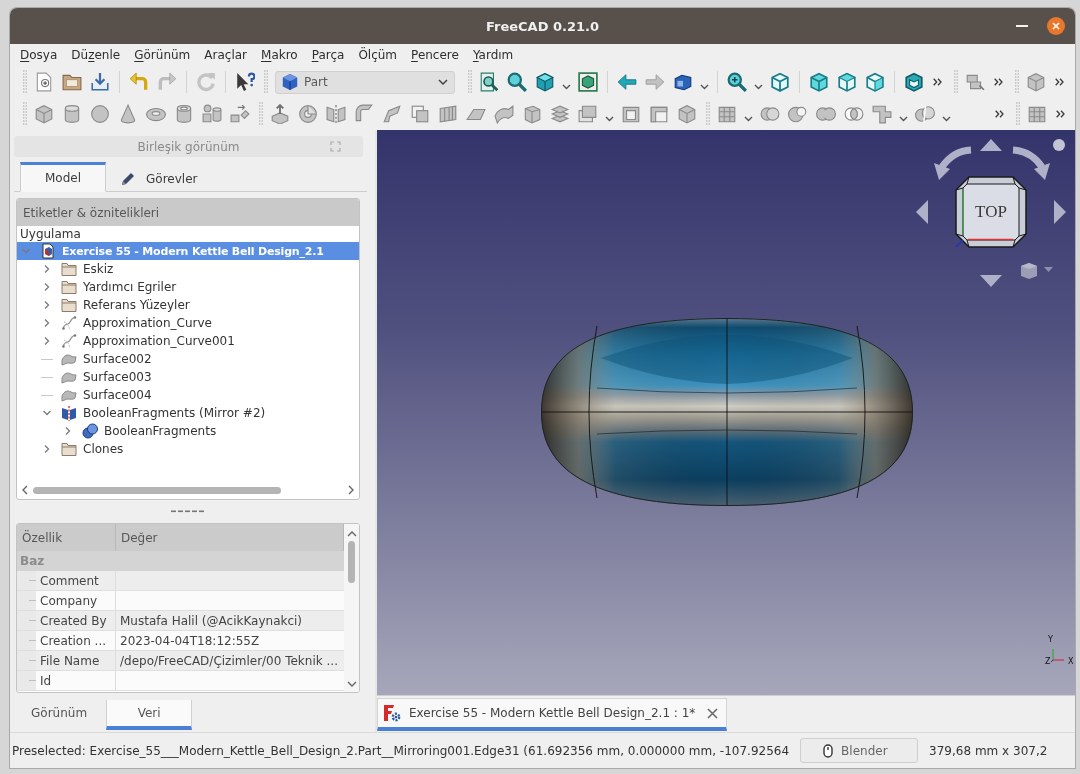 Image resolution: width=1080 pixels, height=774 pixels. I want to click on tree-item: Surface003, so click(117, 377).